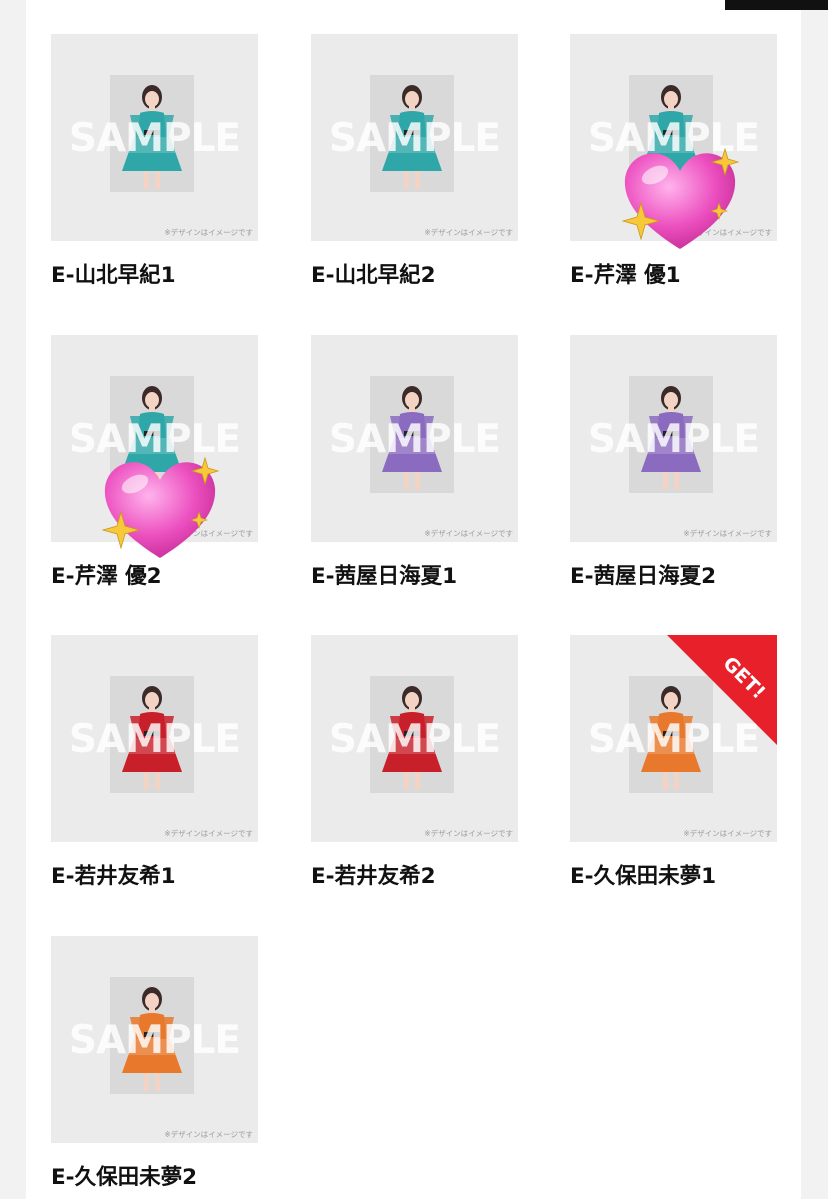  I want to click on item-card: SAMPLE ※デザインはイメージです E-山北早紀1, so click(154, 161).